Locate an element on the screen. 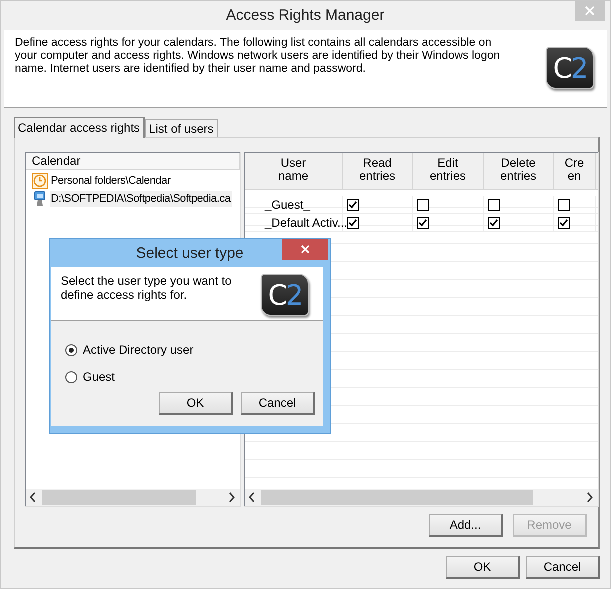 This screenshot has width=611, height=589. close-button is located at coordinates (305, 249).